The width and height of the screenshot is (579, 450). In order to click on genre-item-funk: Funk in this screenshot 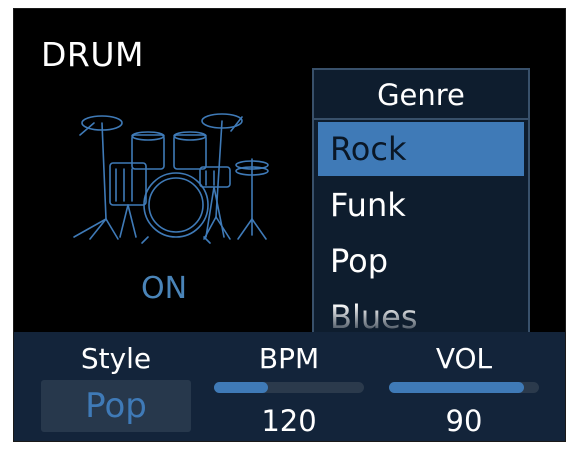, I will do `click(421, 205)`.